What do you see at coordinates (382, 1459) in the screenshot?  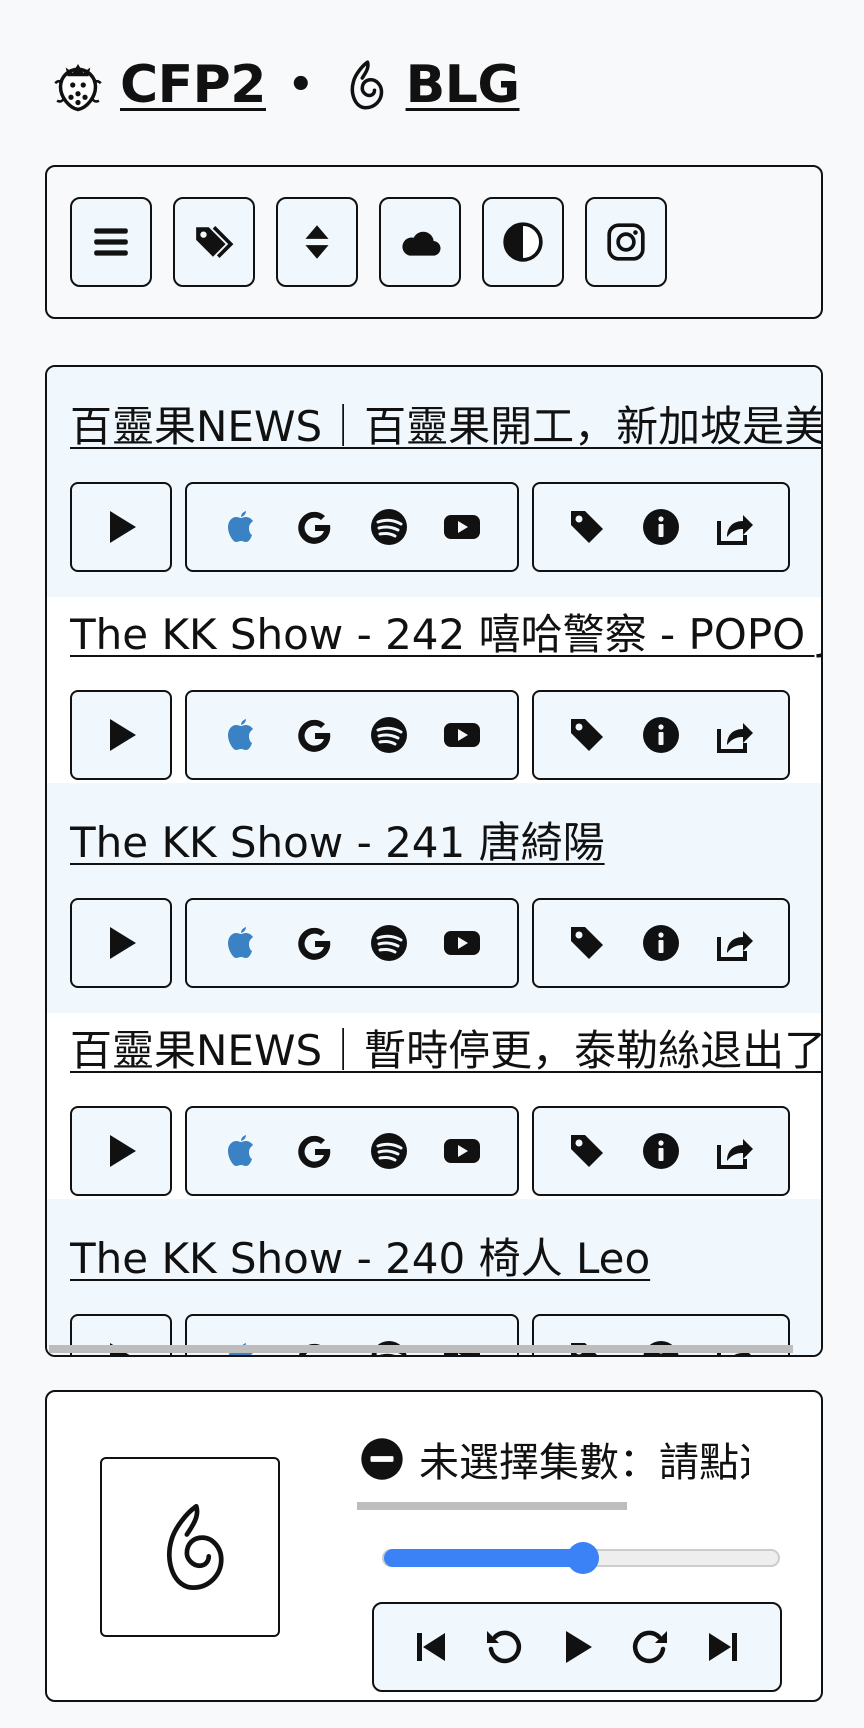 I see `minus-circle-icon` at bounding box center [382, 1459].